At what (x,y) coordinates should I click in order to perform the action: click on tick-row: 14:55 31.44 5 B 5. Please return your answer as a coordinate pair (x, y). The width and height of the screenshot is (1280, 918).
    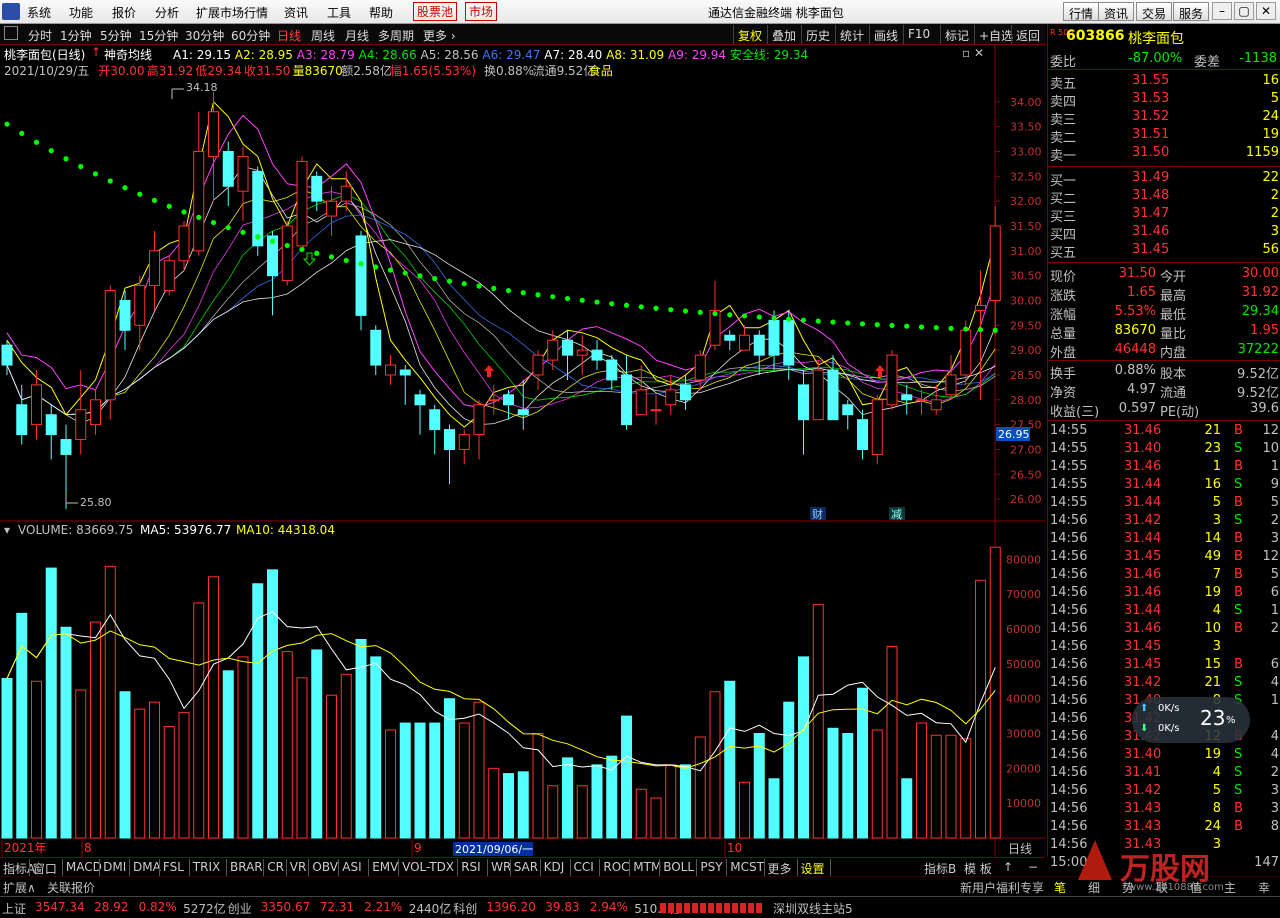
    Looking at the image, I should click on (1164, 504).